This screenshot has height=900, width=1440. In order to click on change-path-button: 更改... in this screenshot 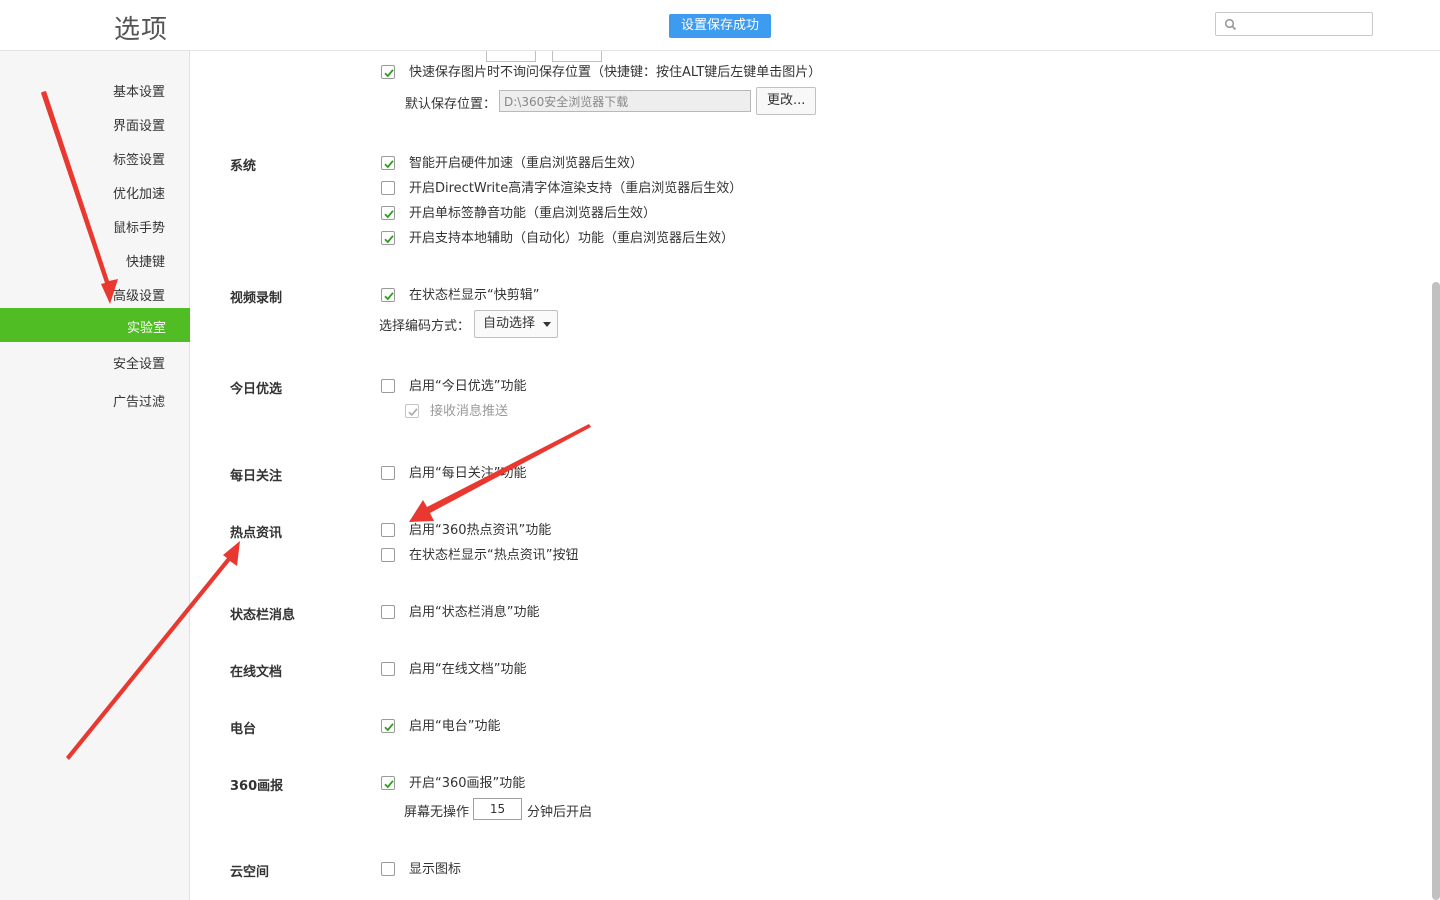, I will do `click(786, 101)`.